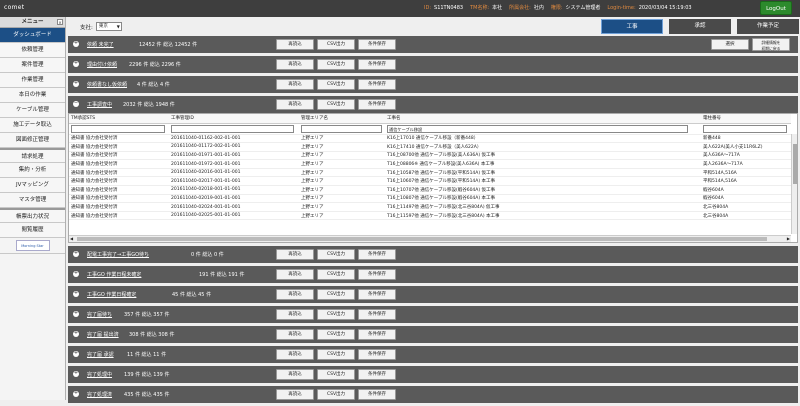 This screenshot has width=800, height=406. What do you see at coordinates (99, 374) in the screenshot?
I see `section-title: 完了処理中` at bounding box center [99, 374].